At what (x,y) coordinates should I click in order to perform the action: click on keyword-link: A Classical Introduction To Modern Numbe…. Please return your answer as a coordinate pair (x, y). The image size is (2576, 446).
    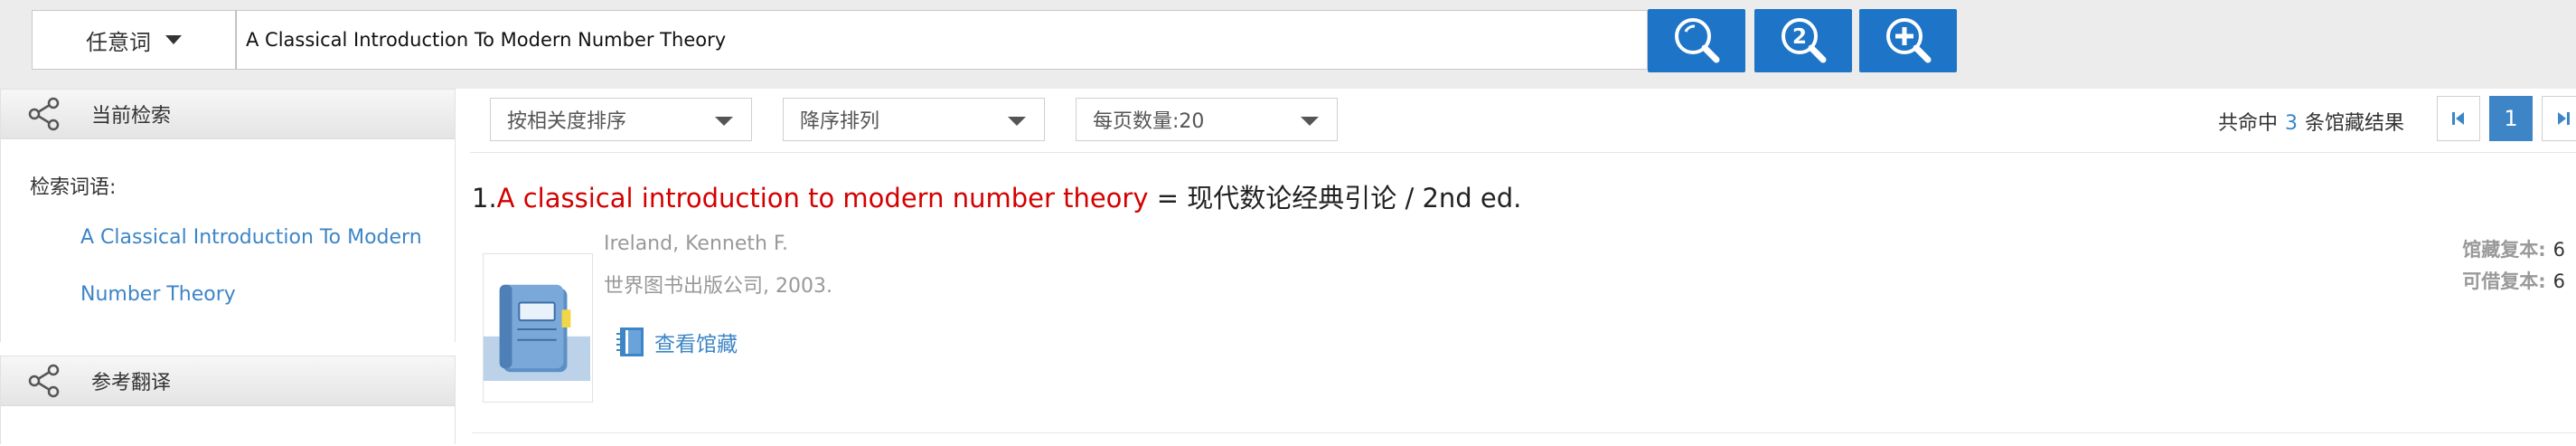
    Looking at the image, I should click on (228, 261).